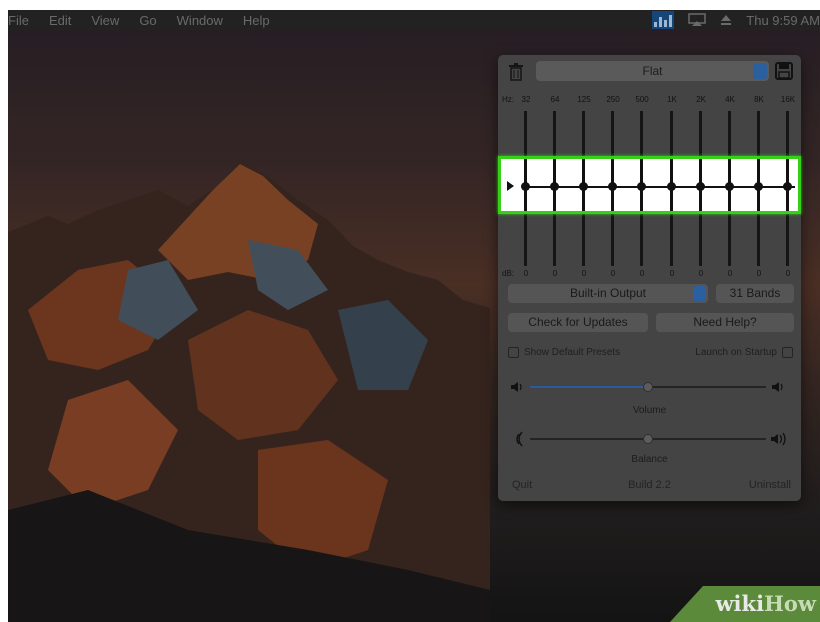  Describe the element at coordinates (508, 273) in the screenshot. I see `db-prefix: dB:` at that location.